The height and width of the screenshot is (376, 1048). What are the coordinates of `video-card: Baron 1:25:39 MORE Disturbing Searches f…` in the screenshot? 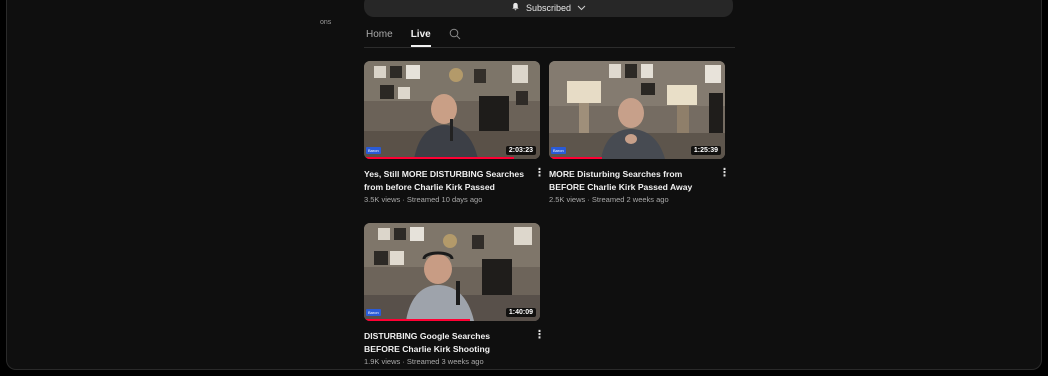 It's located at (639, 132).